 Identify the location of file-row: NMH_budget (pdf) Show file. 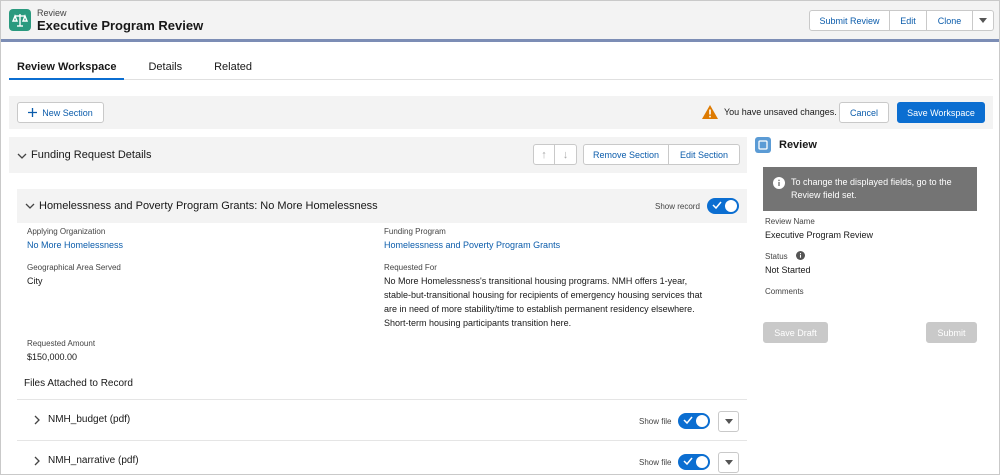
(382, 419).